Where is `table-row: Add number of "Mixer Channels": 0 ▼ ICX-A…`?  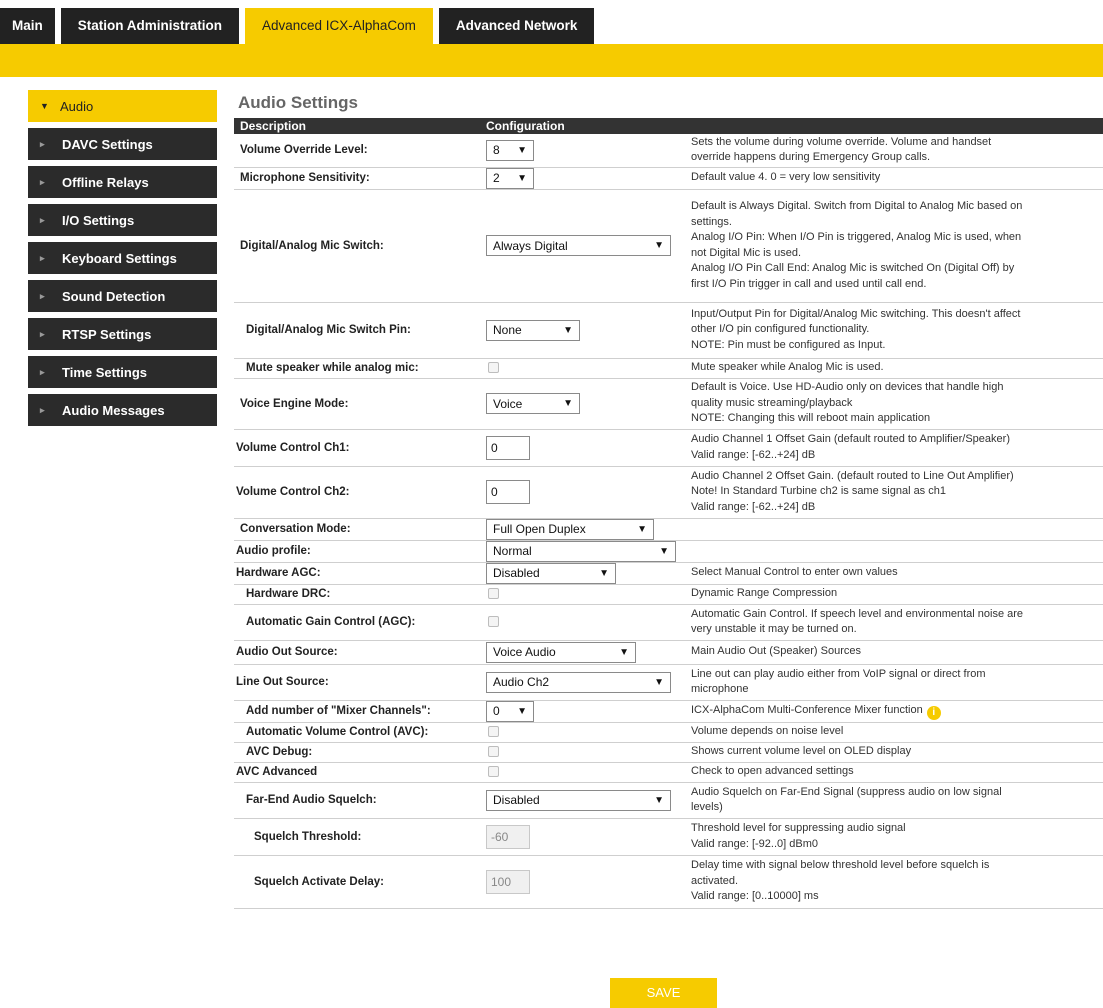 table-row: Add number of "Mixer Channels": 0 ▼ ICX-A… is located at coordinates (668, 711).